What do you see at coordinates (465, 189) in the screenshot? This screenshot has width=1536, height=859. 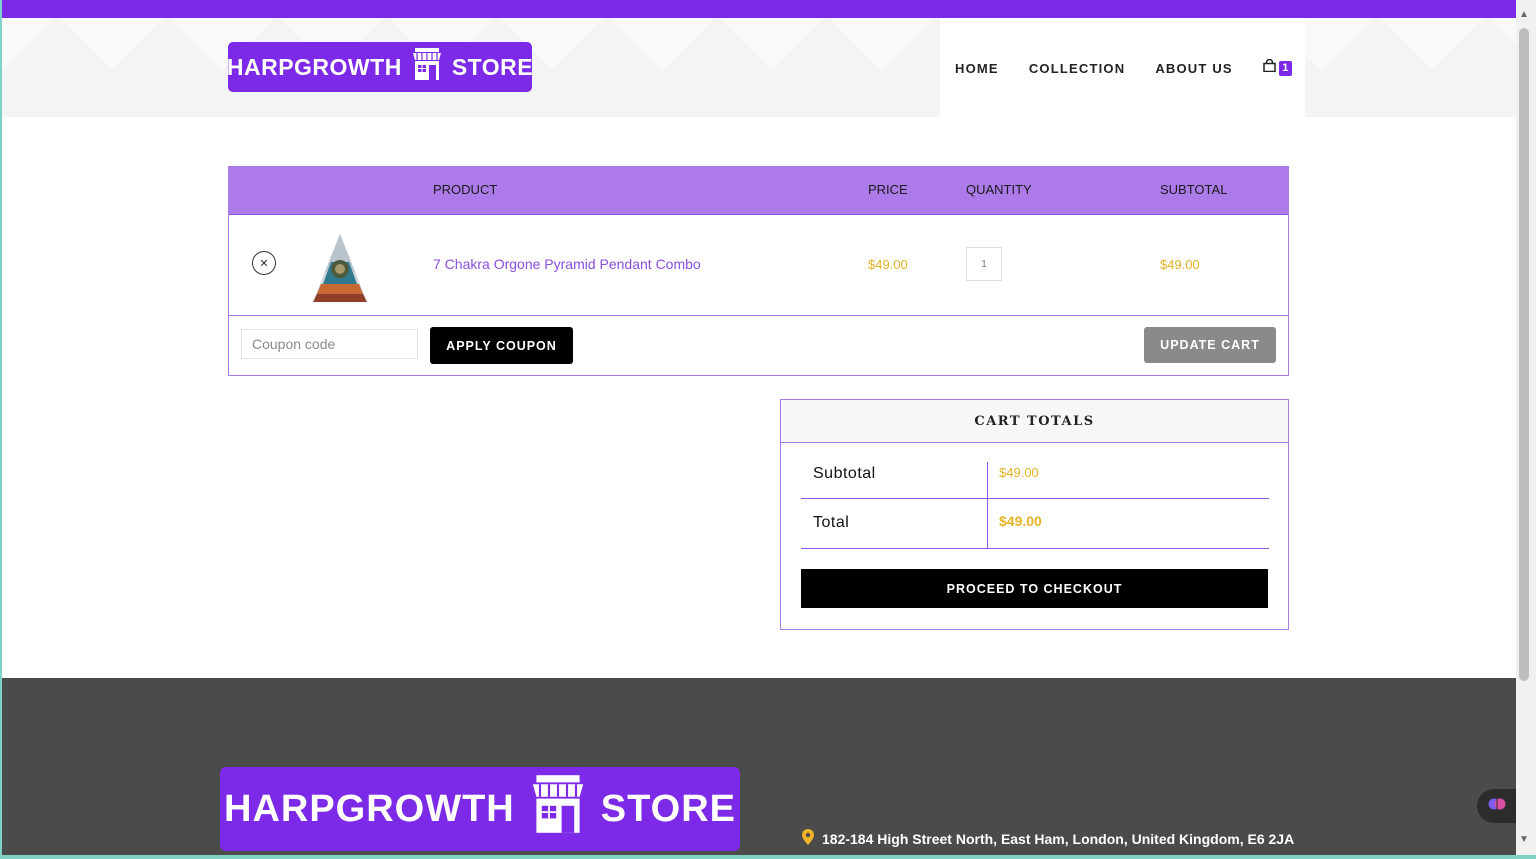 I see `header-product: PRODUCT` at bounding box center [465, 189].